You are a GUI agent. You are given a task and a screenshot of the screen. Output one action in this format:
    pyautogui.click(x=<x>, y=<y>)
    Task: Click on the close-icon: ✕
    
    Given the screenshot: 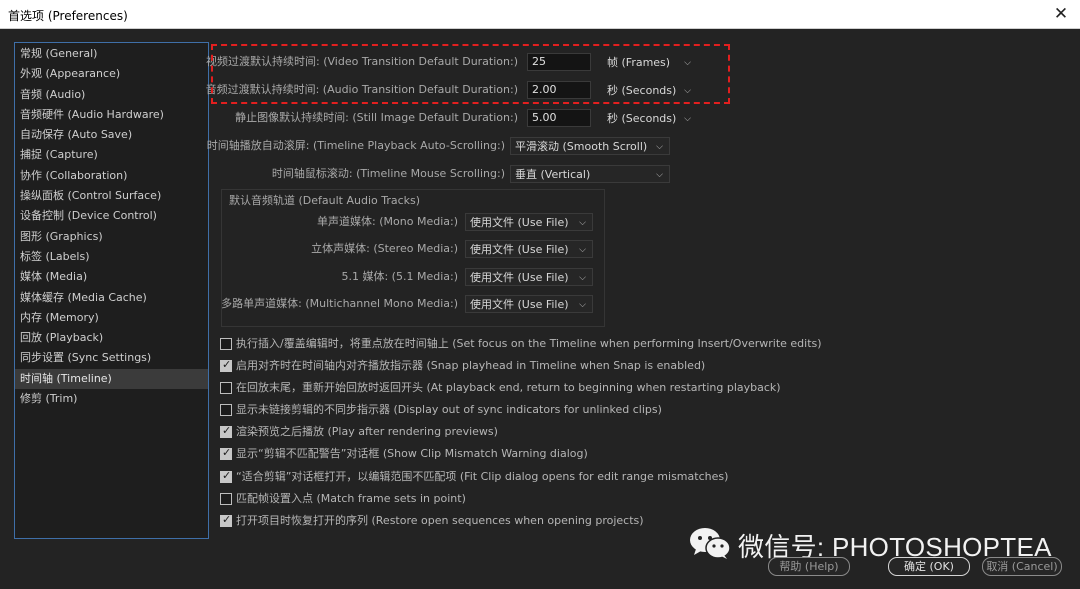 What is the action you would take?
    pyautogui.click(x=1061, y=14)
    